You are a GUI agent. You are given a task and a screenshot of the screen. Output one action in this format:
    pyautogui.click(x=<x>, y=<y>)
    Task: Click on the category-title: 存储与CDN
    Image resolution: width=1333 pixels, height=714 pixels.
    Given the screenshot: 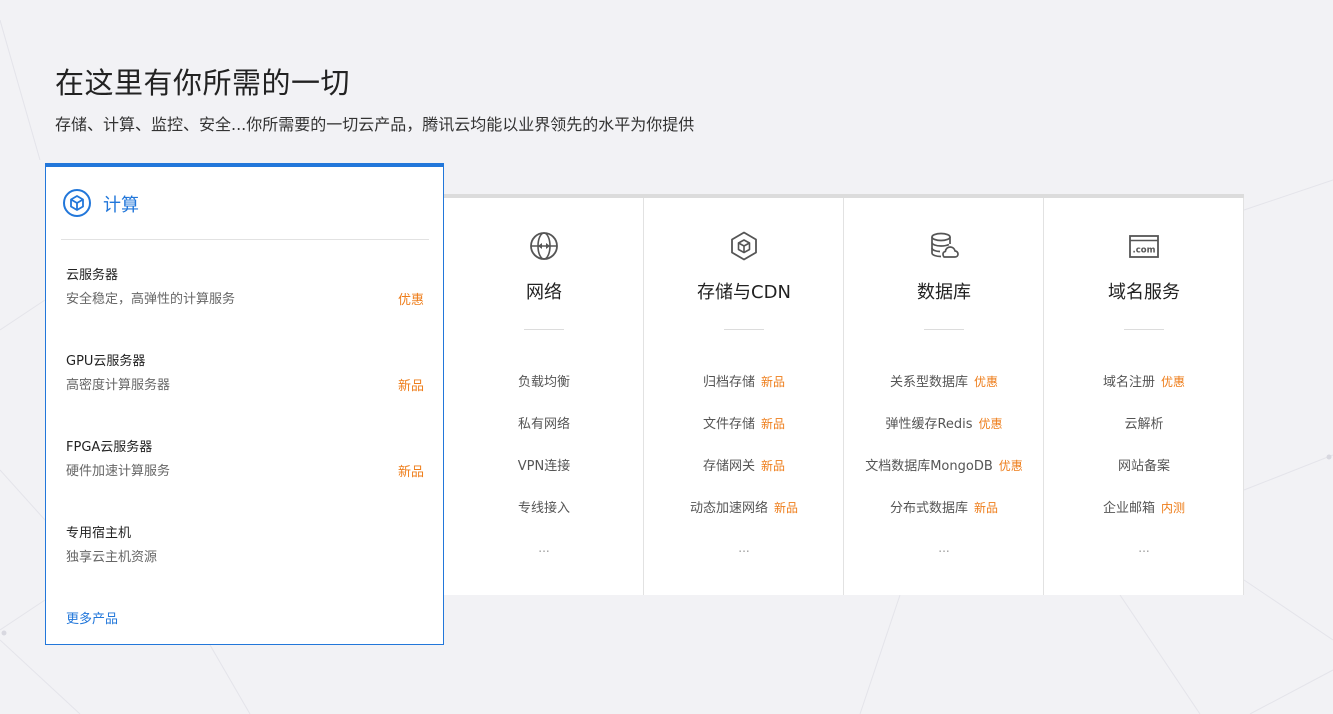 What is the action you would take?
    pyautogui.click(x=744, y=292)
    